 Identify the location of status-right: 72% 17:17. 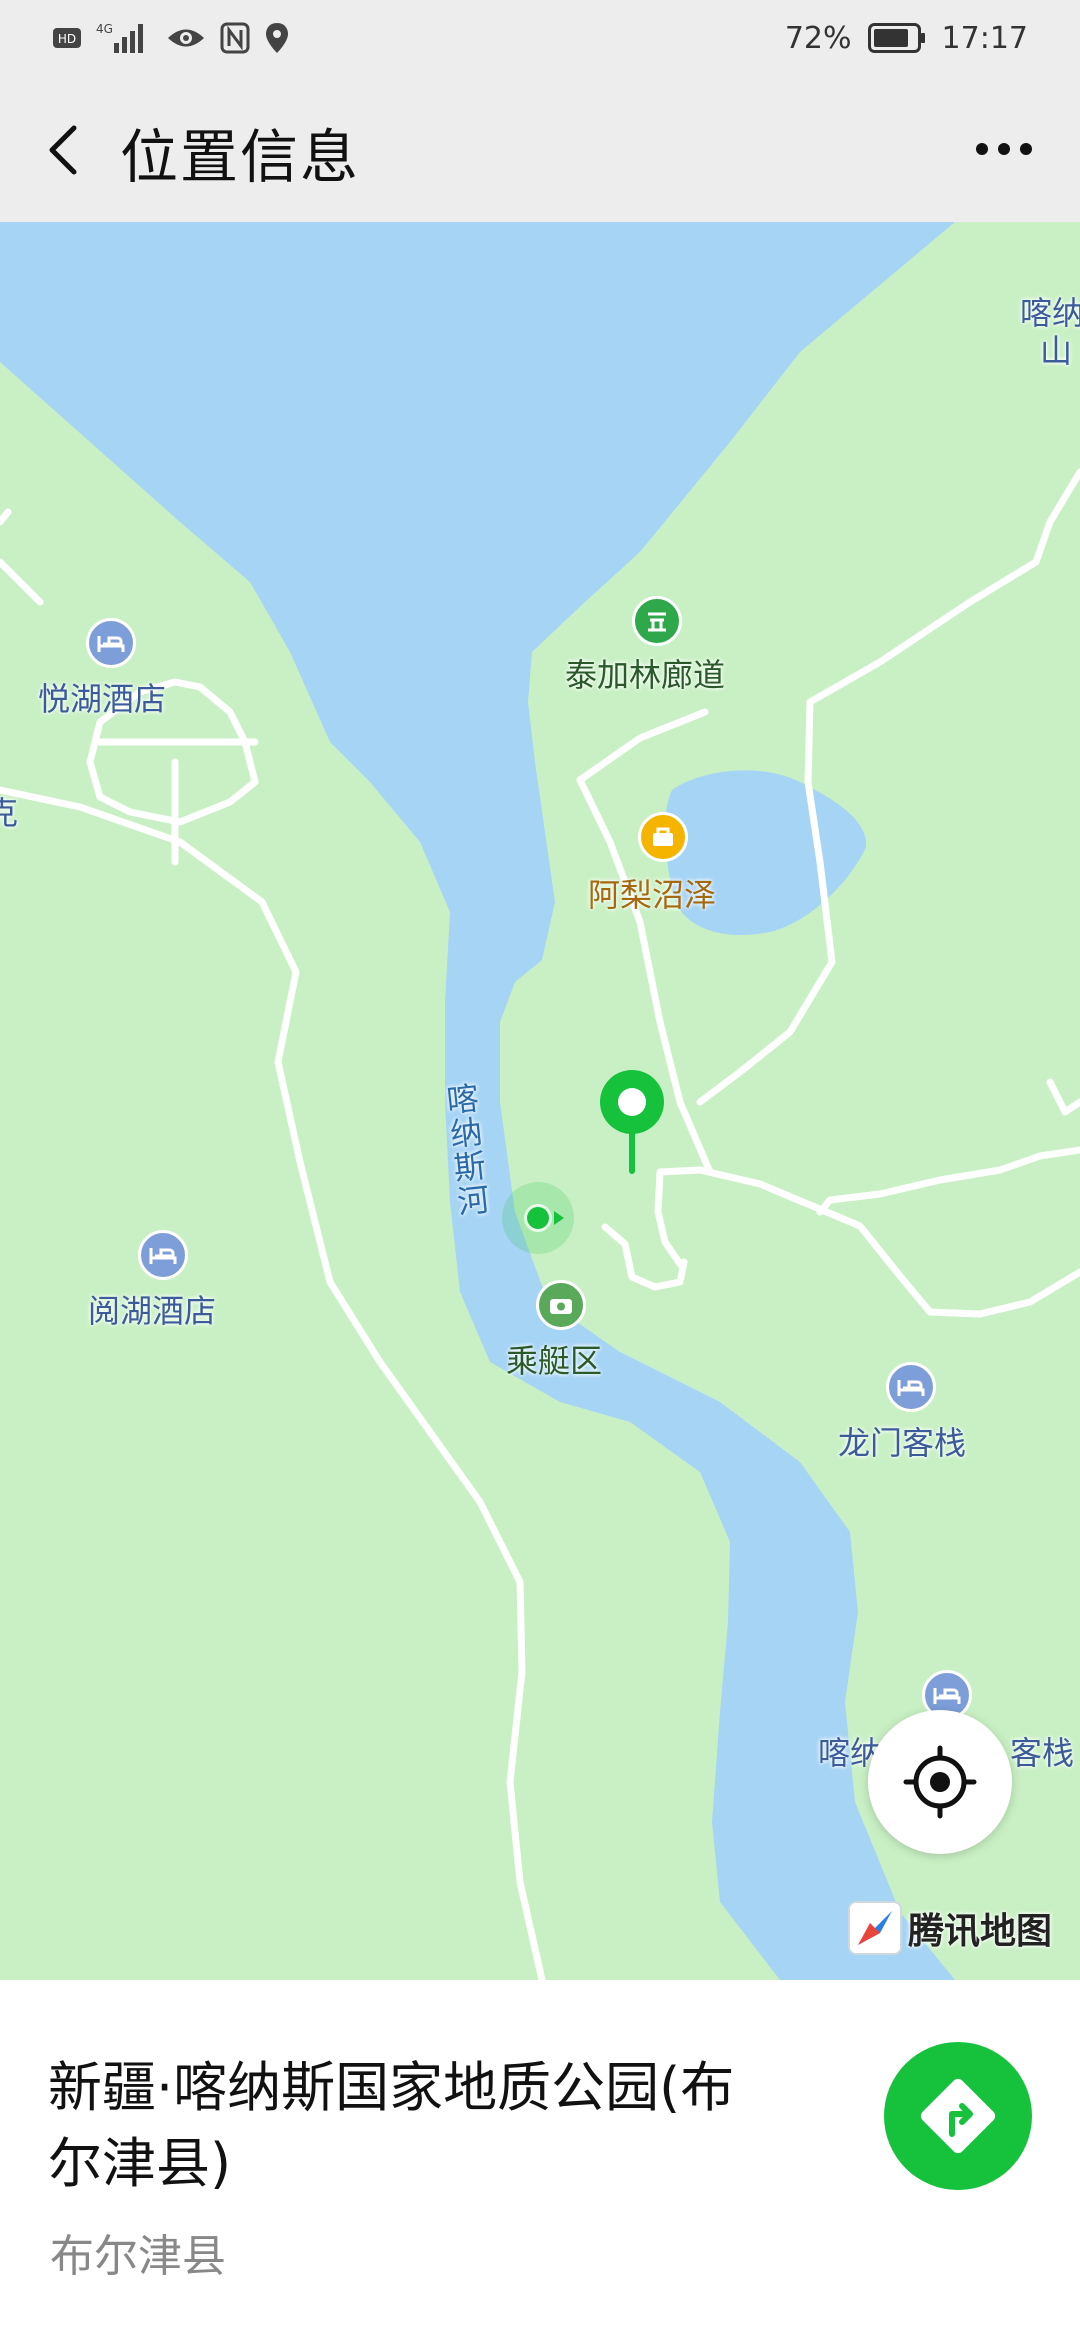
(906, 38).